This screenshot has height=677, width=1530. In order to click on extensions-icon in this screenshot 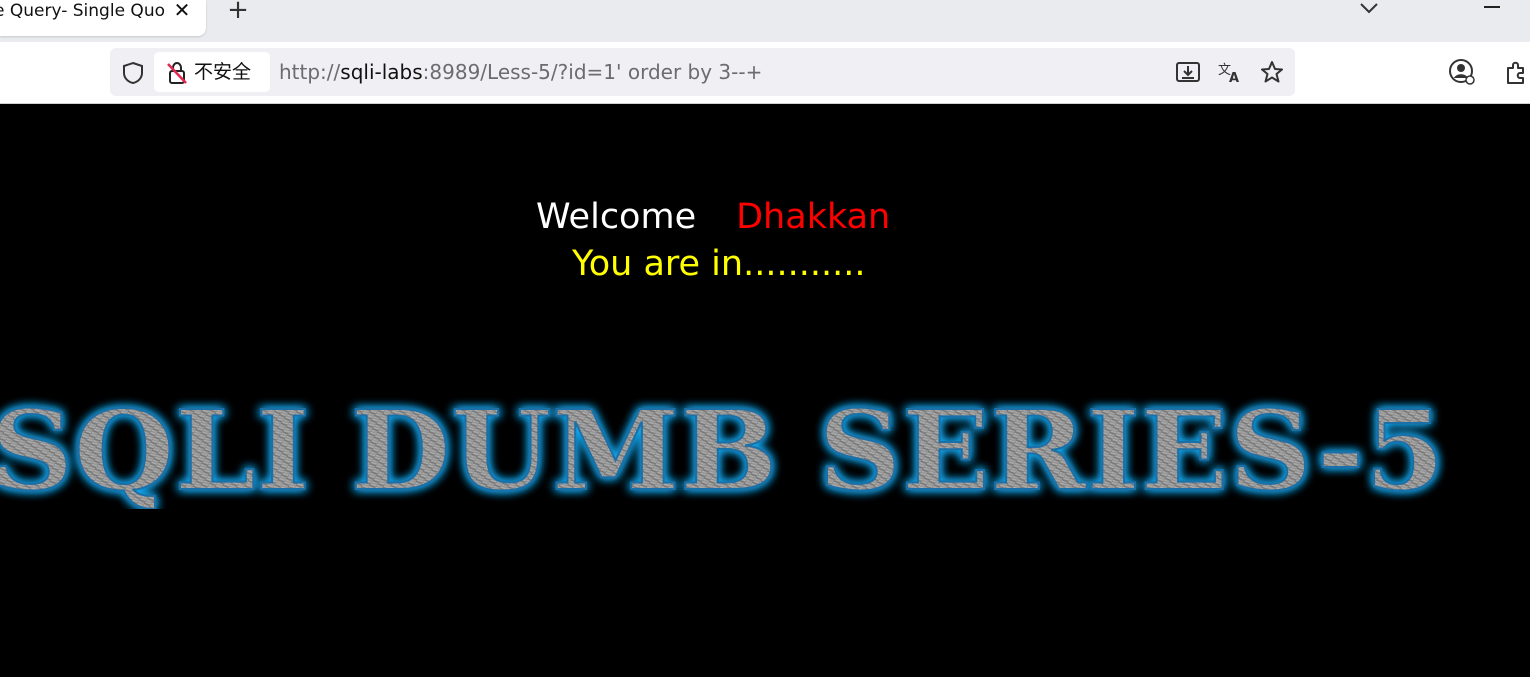, I will do `click(1516, 72)`.